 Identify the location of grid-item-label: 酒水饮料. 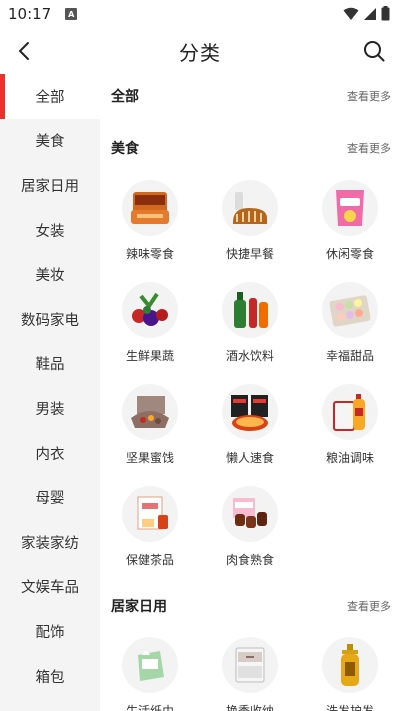
(249, 356).